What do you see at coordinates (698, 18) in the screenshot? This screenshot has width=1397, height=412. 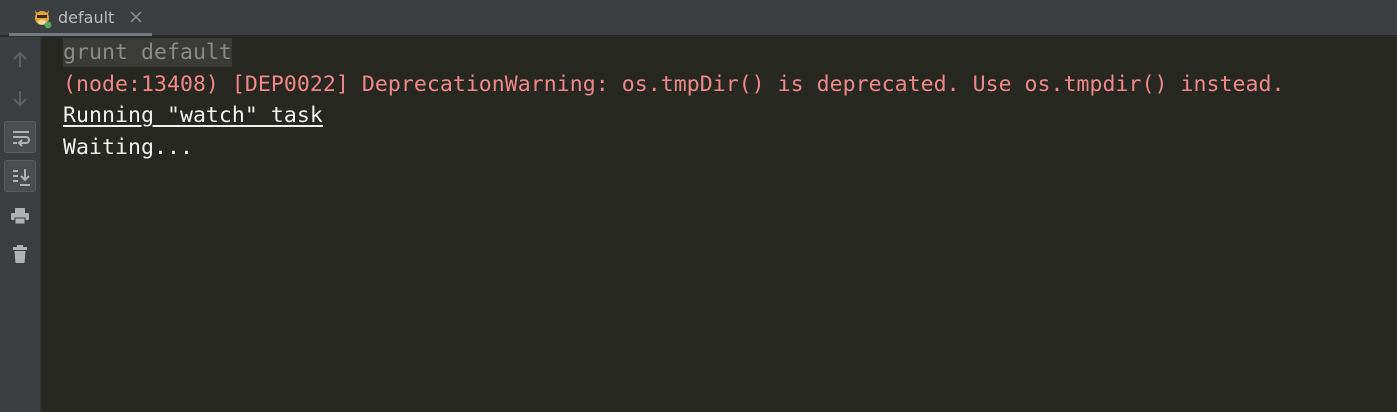 I see `tab-bar: default` at bounding box center [698, 18].